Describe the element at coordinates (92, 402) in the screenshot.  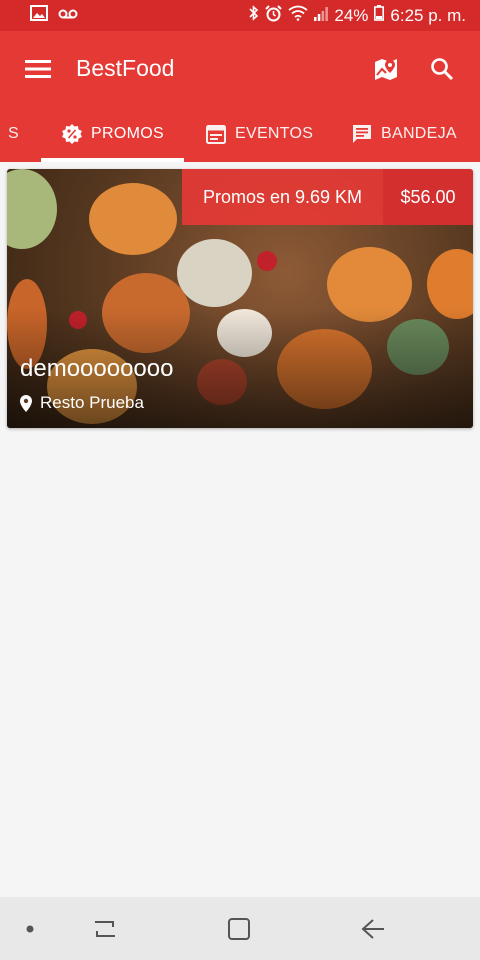
I see `restaurant-name: Resto Prueba` at that location.